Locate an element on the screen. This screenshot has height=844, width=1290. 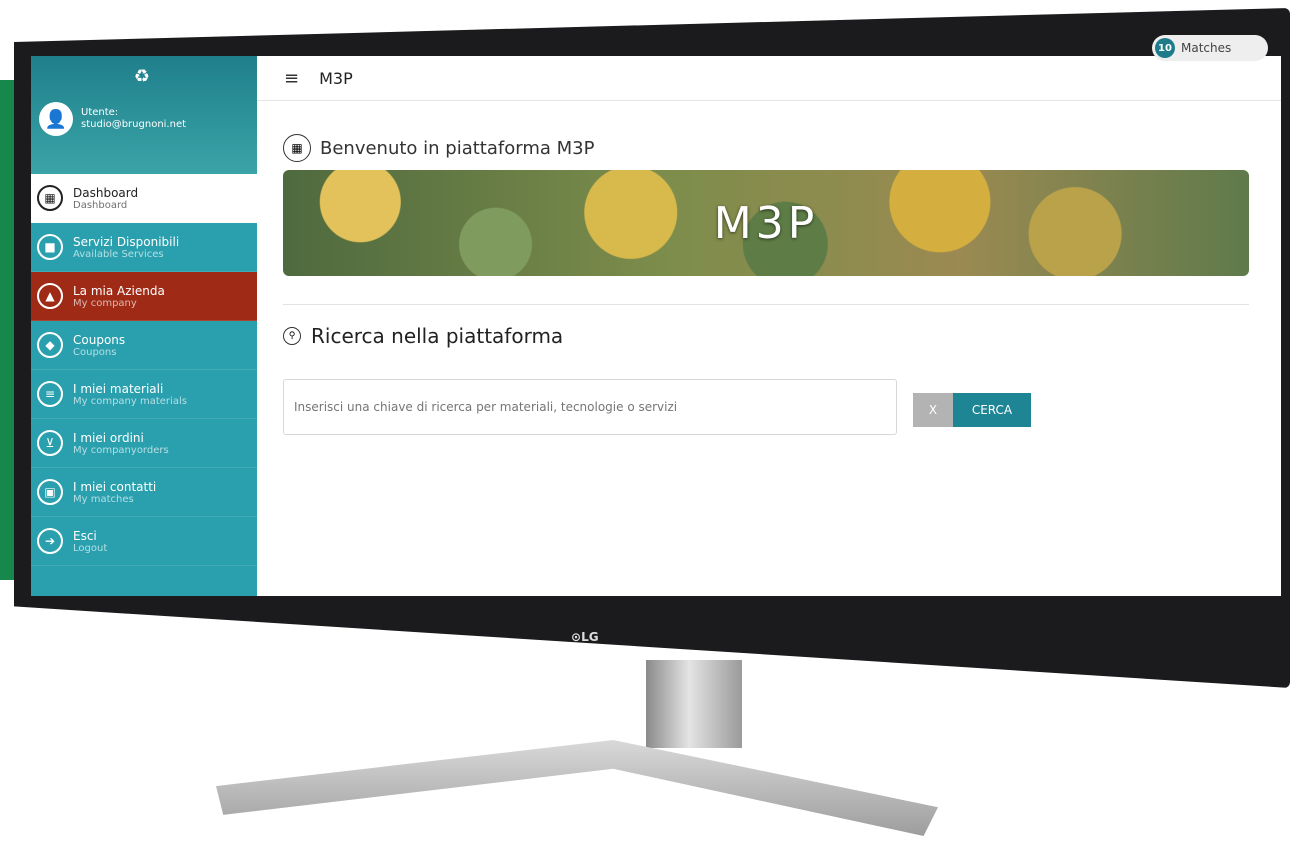
list-icon: ≡ is located at coordinates (50, 394).